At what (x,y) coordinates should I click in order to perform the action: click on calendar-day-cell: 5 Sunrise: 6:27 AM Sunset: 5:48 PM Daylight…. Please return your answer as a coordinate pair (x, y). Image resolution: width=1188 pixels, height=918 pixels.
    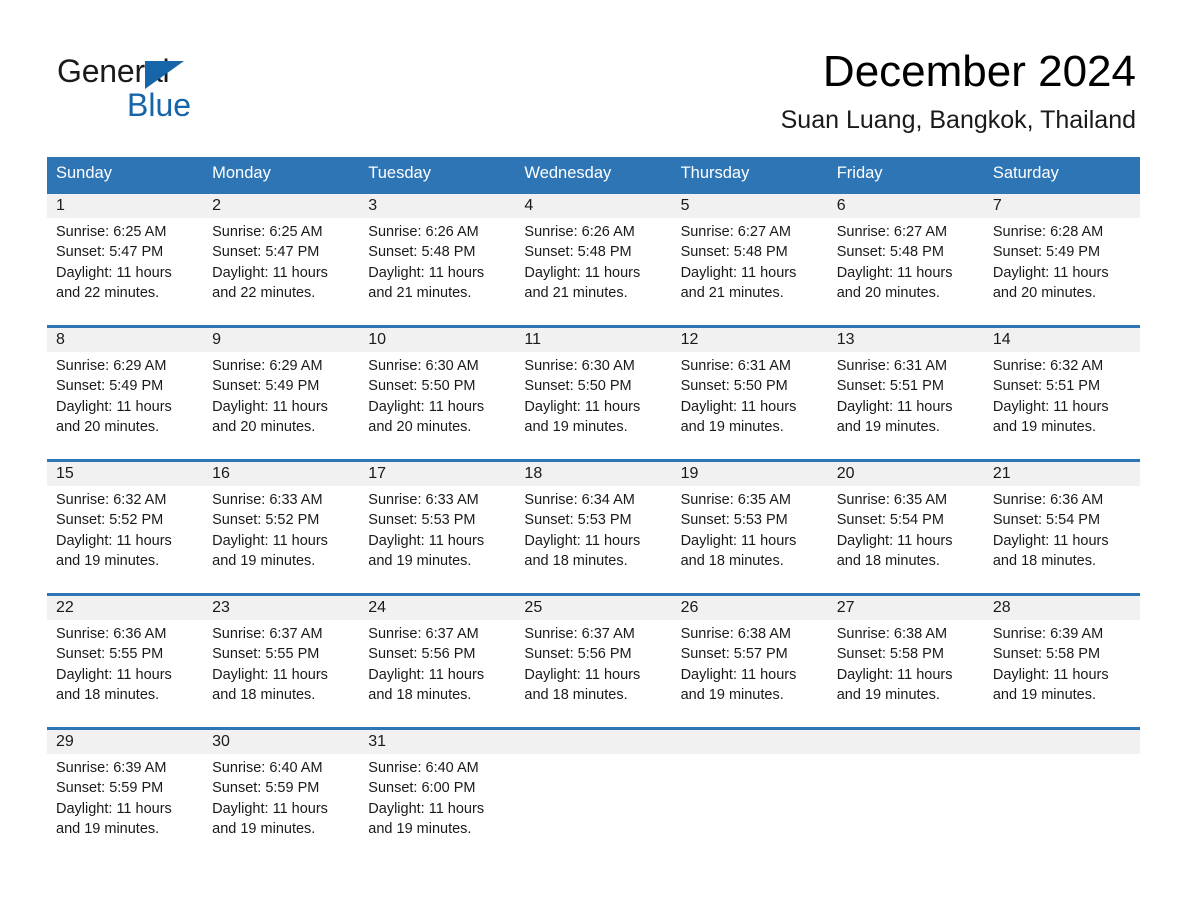
    Looking at the image, I should click on (749, 259).